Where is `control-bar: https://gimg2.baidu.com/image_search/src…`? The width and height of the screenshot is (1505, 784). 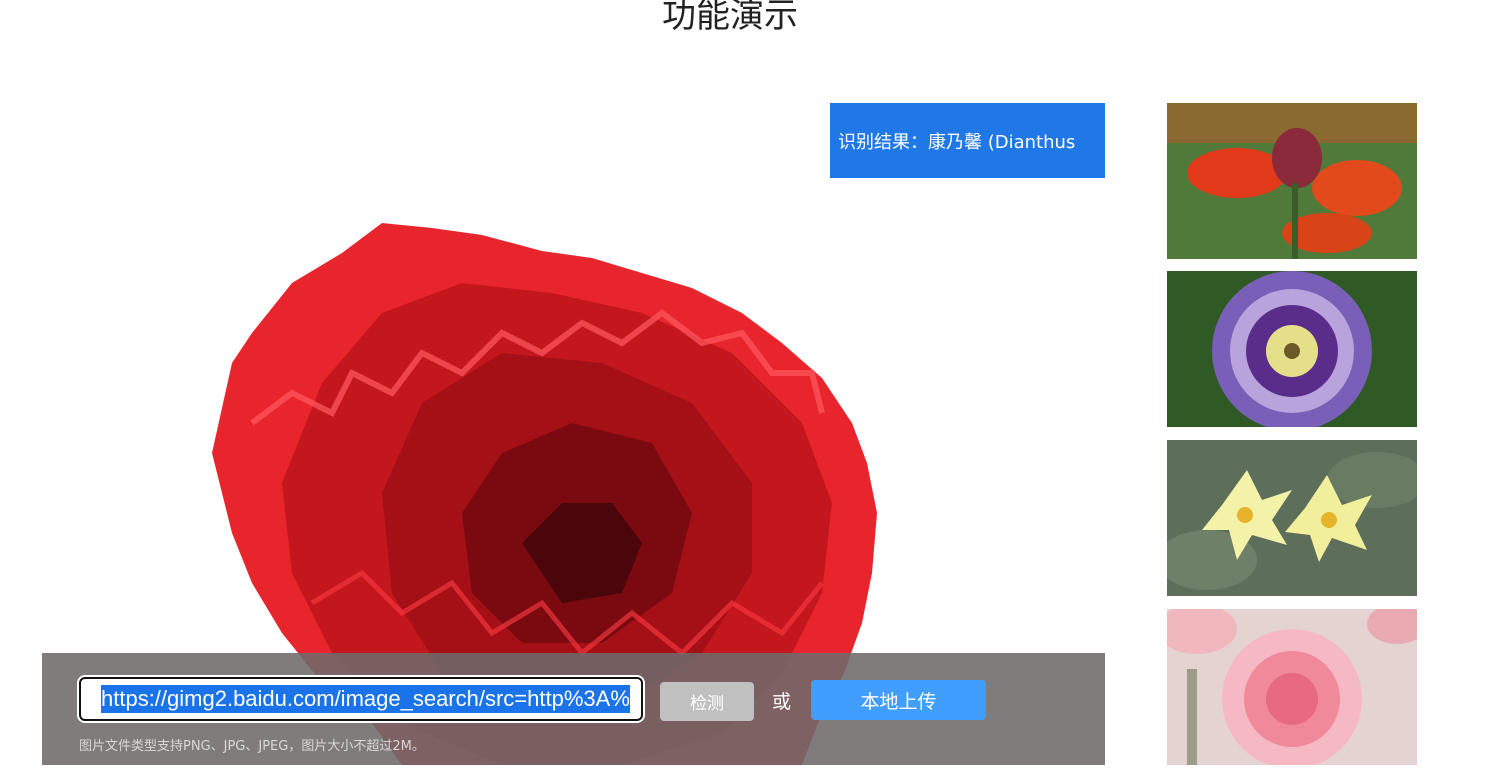
control-bar: https://gimg2.baidu.com/image_search/src… is located at coordinates (573, 709).